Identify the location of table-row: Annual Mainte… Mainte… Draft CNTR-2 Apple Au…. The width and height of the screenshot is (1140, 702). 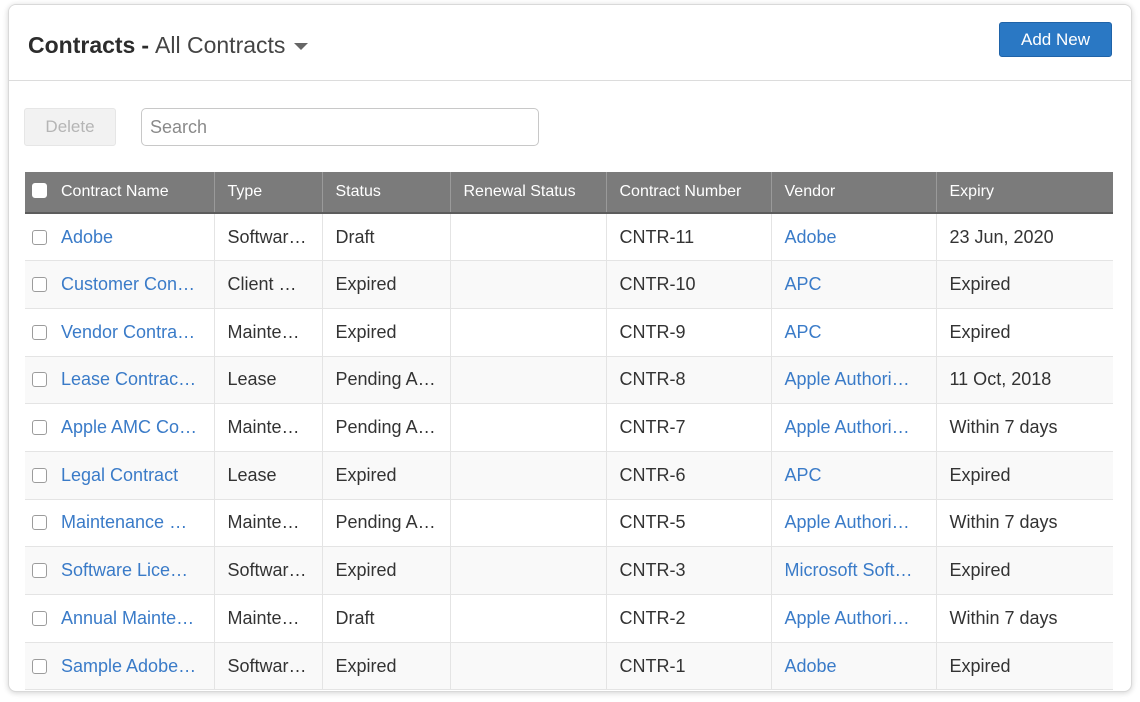
(569, 618).